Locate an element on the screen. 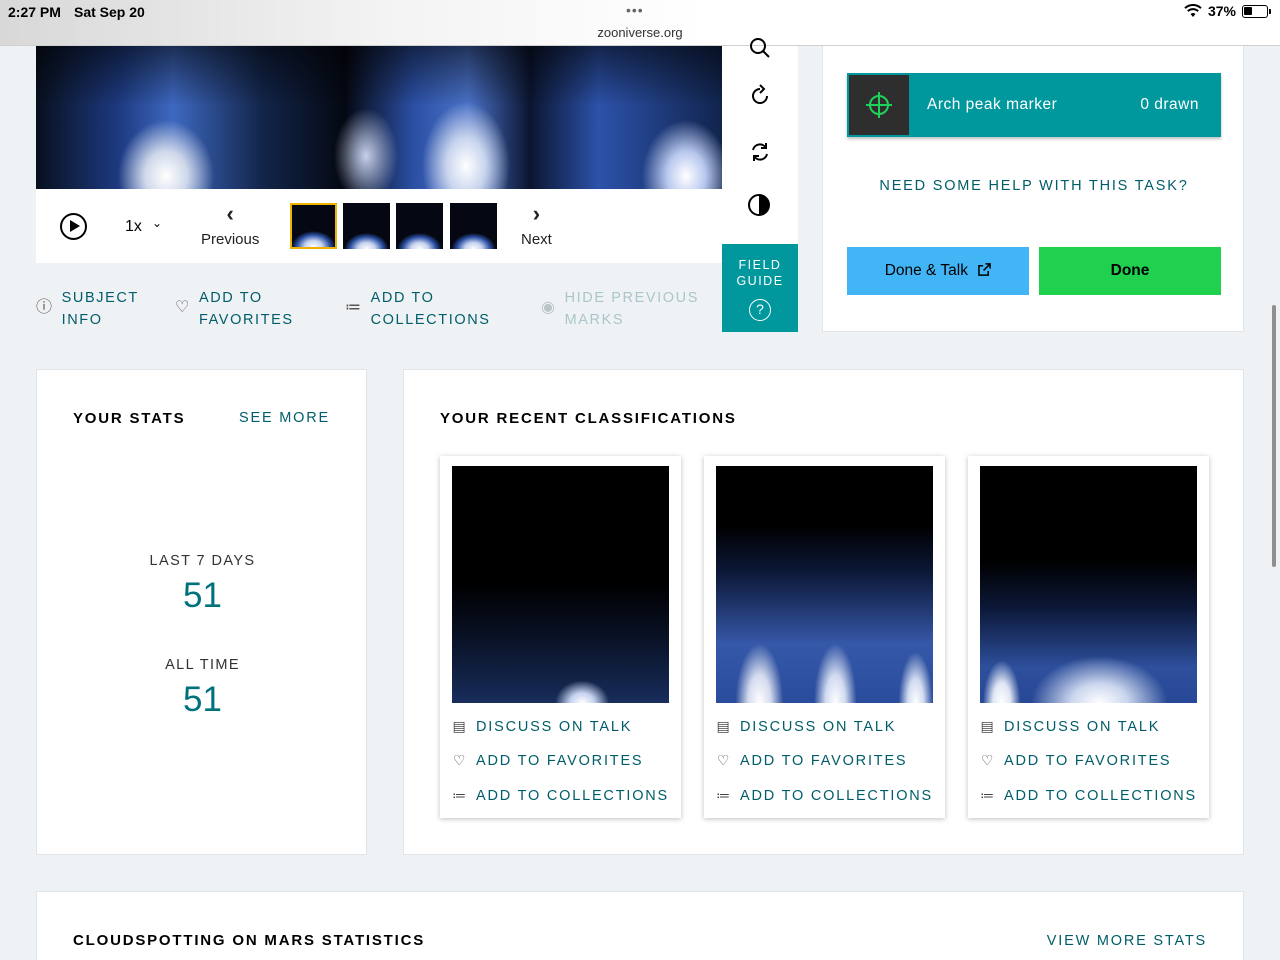  previous-label: Previous is located at coordinates (230, 239).